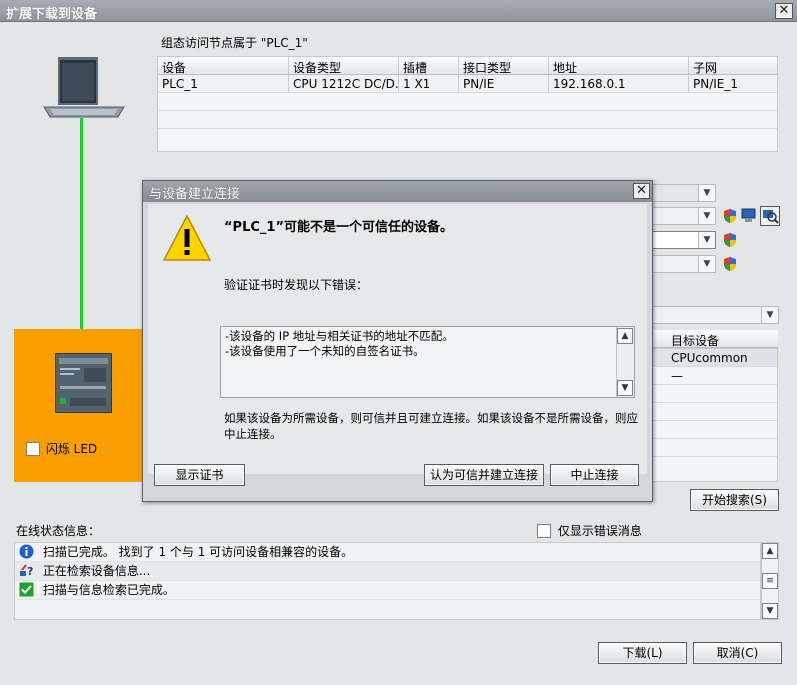 The image size is (797, 685). What do you see at coordinates (428, 65) in the screenshot?
I see `col-slot: 插槽` at bounding box center [428, 65].